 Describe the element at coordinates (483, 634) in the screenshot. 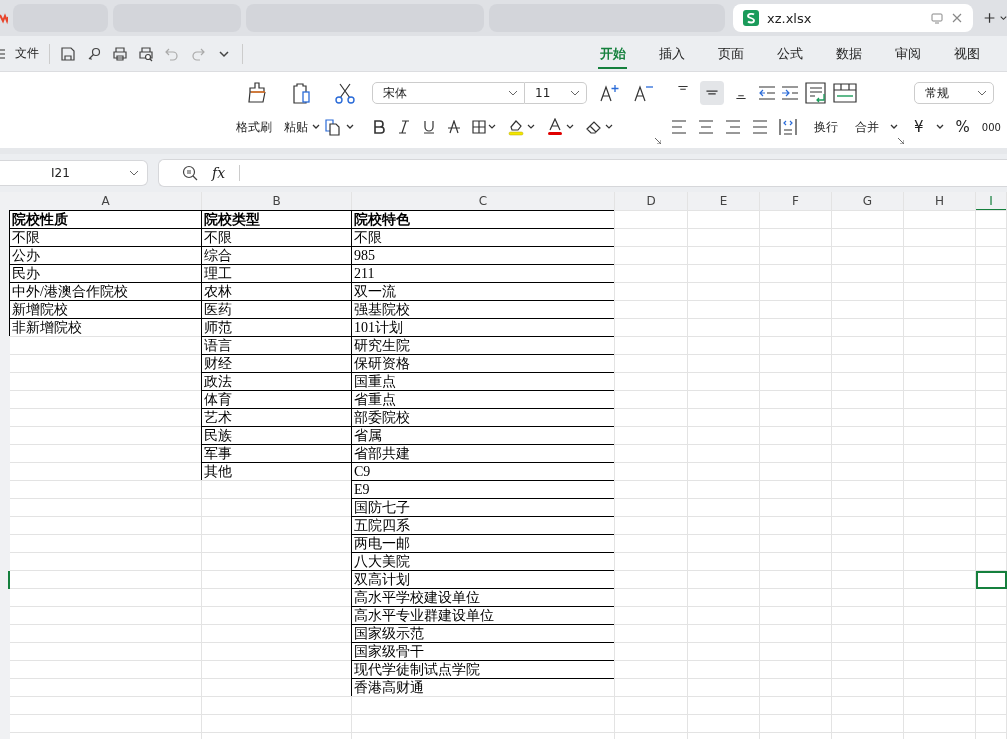

I see `table-cell: 国家级示范` at that location.